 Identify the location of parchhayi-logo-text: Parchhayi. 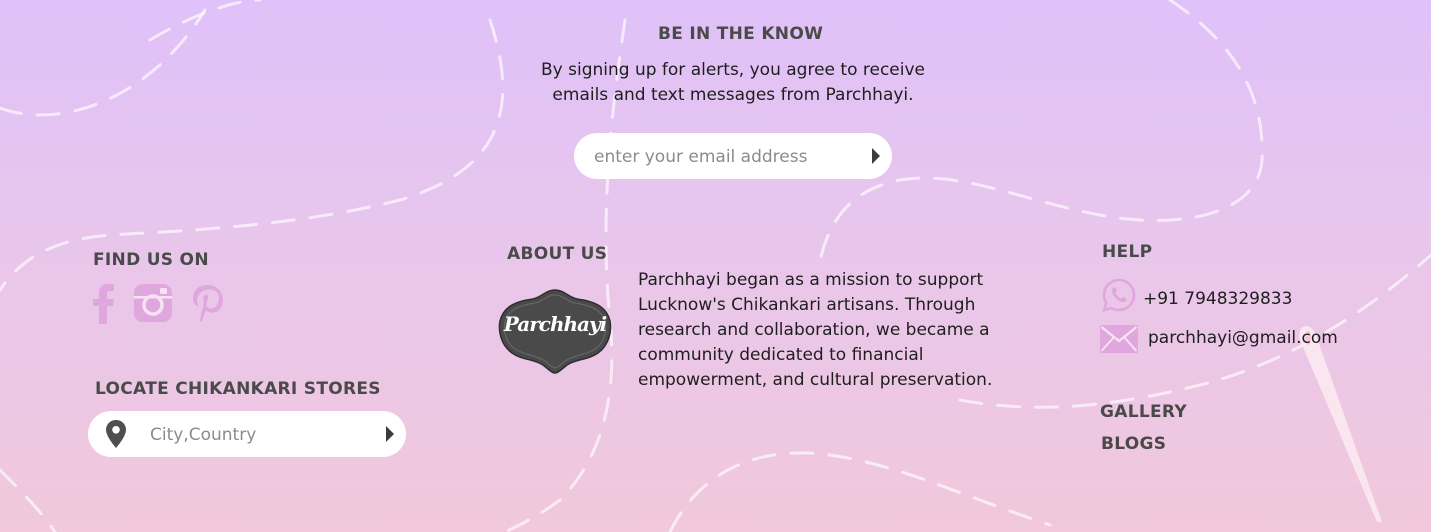
(555, 324).